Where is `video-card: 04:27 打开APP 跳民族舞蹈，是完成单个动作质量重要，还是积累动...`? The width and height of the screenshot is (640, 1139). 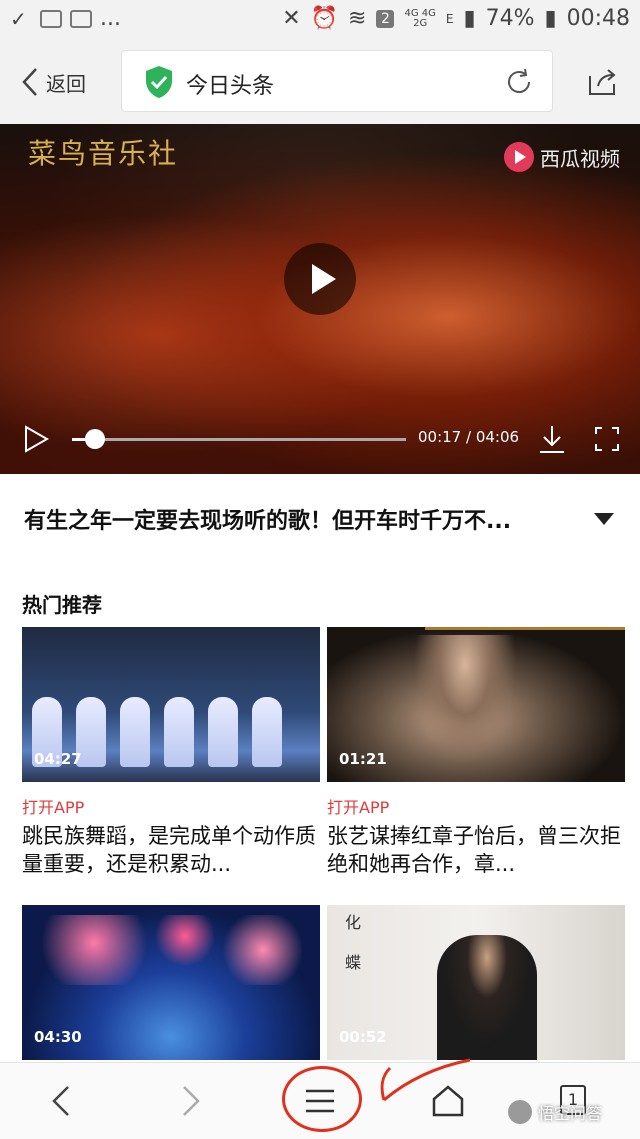
video-card: 04:27 打开APP 跳民族舞蹈，是完成单个动作质量重要，还是积累动... is located at coordinates (171, 752).